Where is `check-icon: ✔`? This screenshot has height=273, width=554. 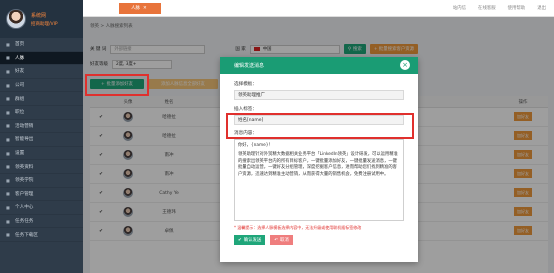
check-icon: ✔ is located at coordinates (240, 240).